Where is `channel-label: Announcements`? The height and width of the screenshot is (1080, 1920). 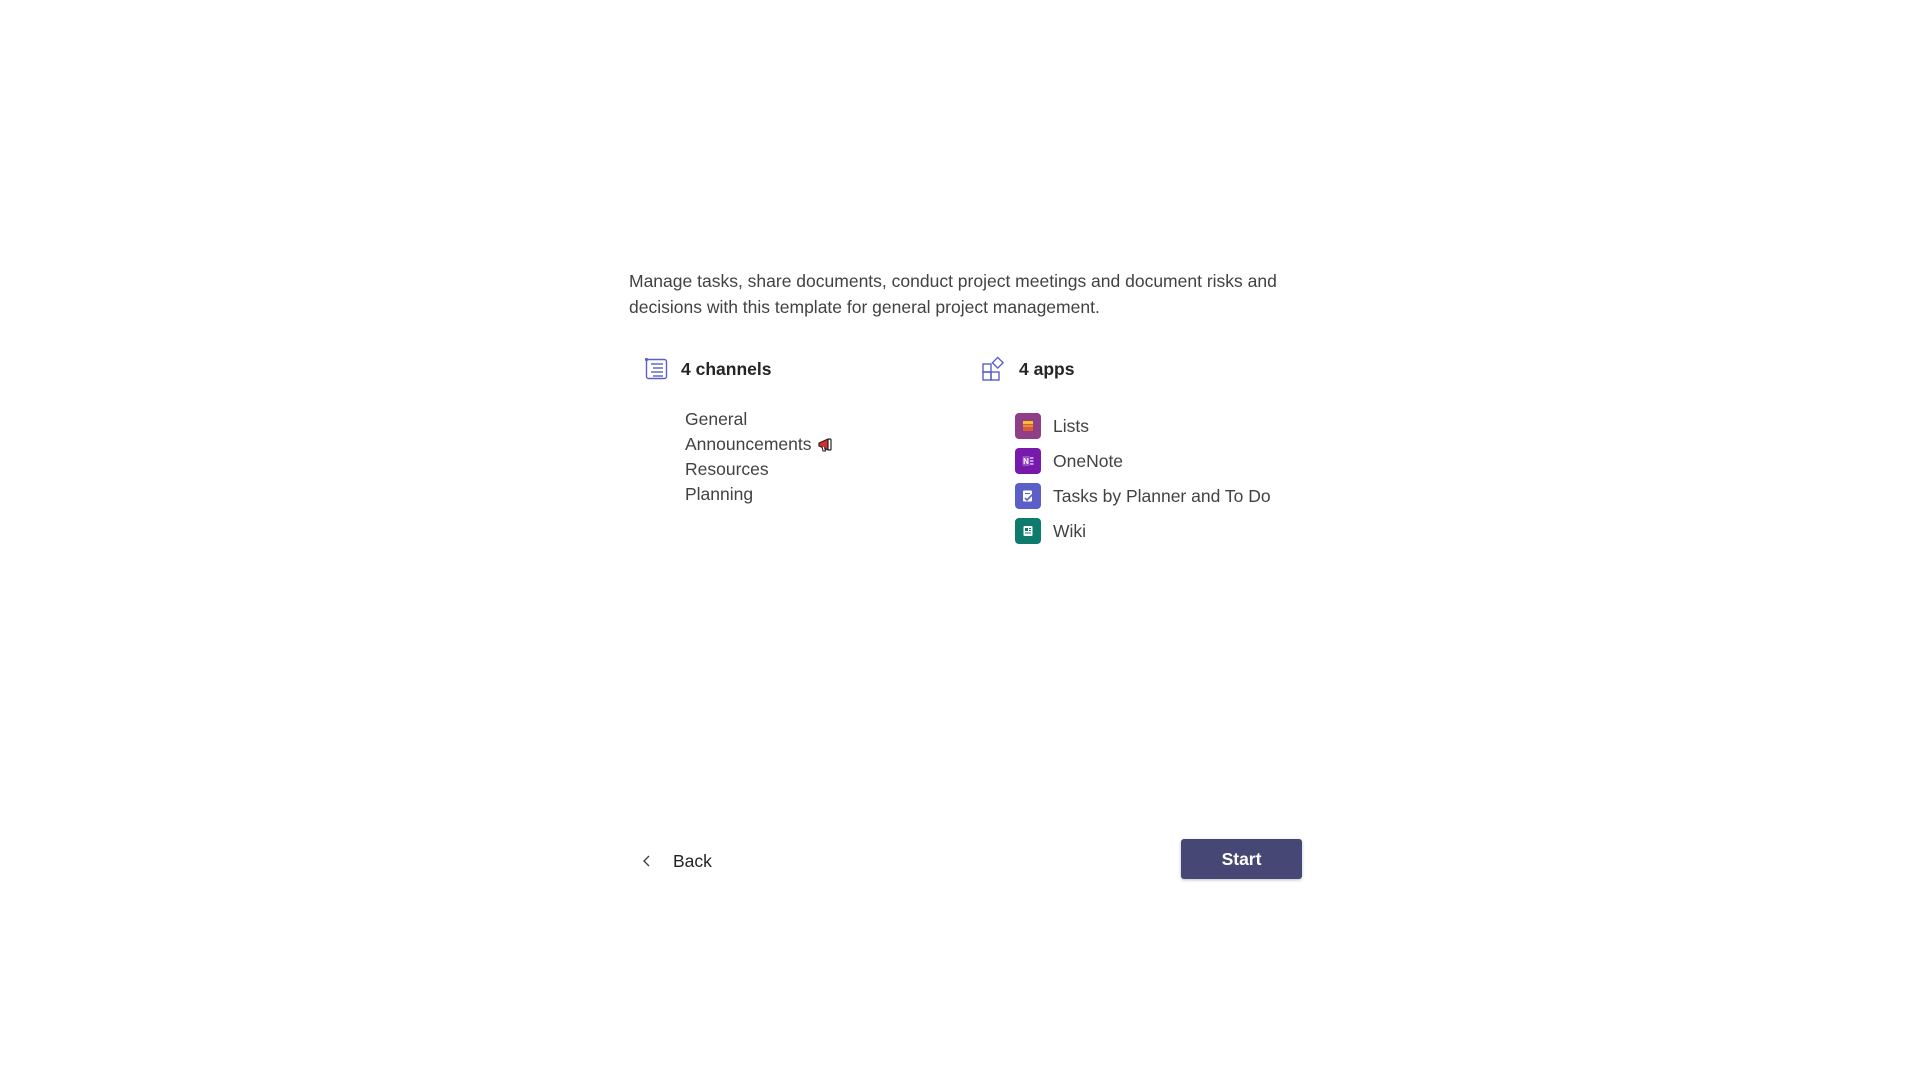
channel-label: Announcements is located at coordinates (748, 444).